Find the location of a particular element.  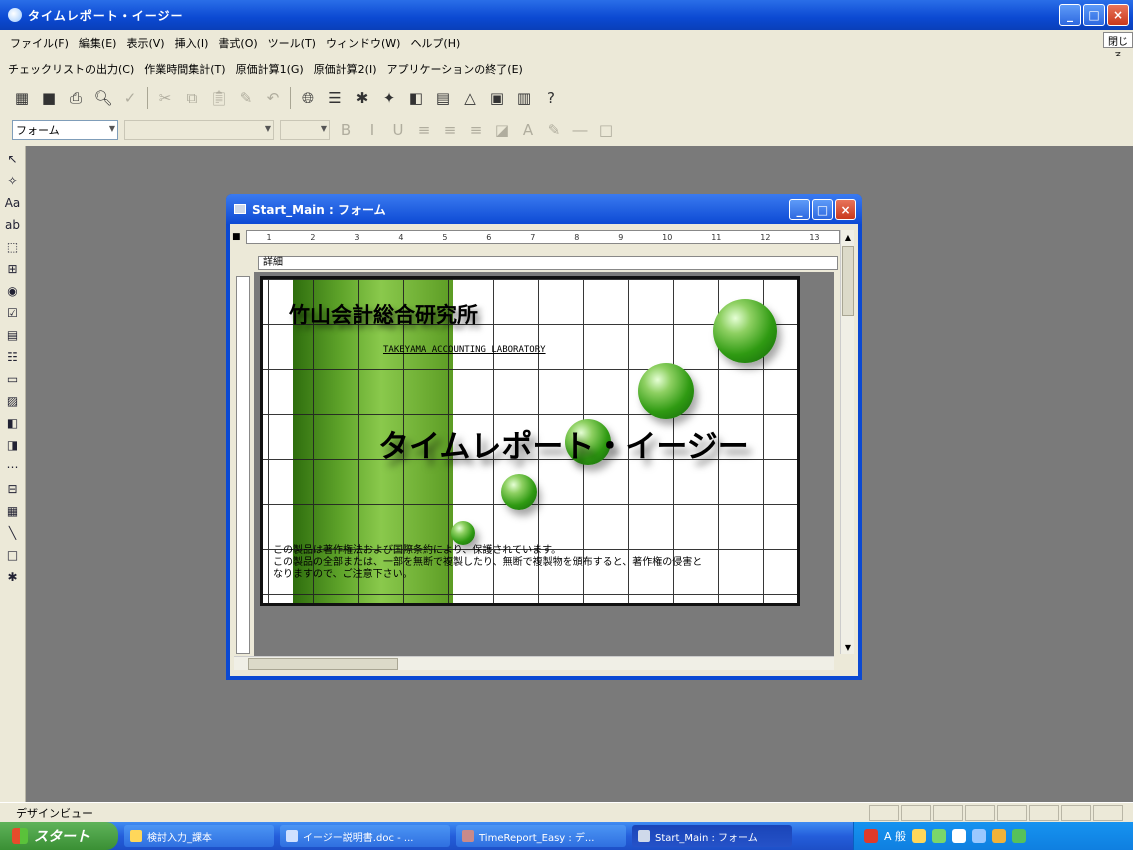

taskbar-item-active: Start_Main : フォーム is located at coordinates (712, 836).